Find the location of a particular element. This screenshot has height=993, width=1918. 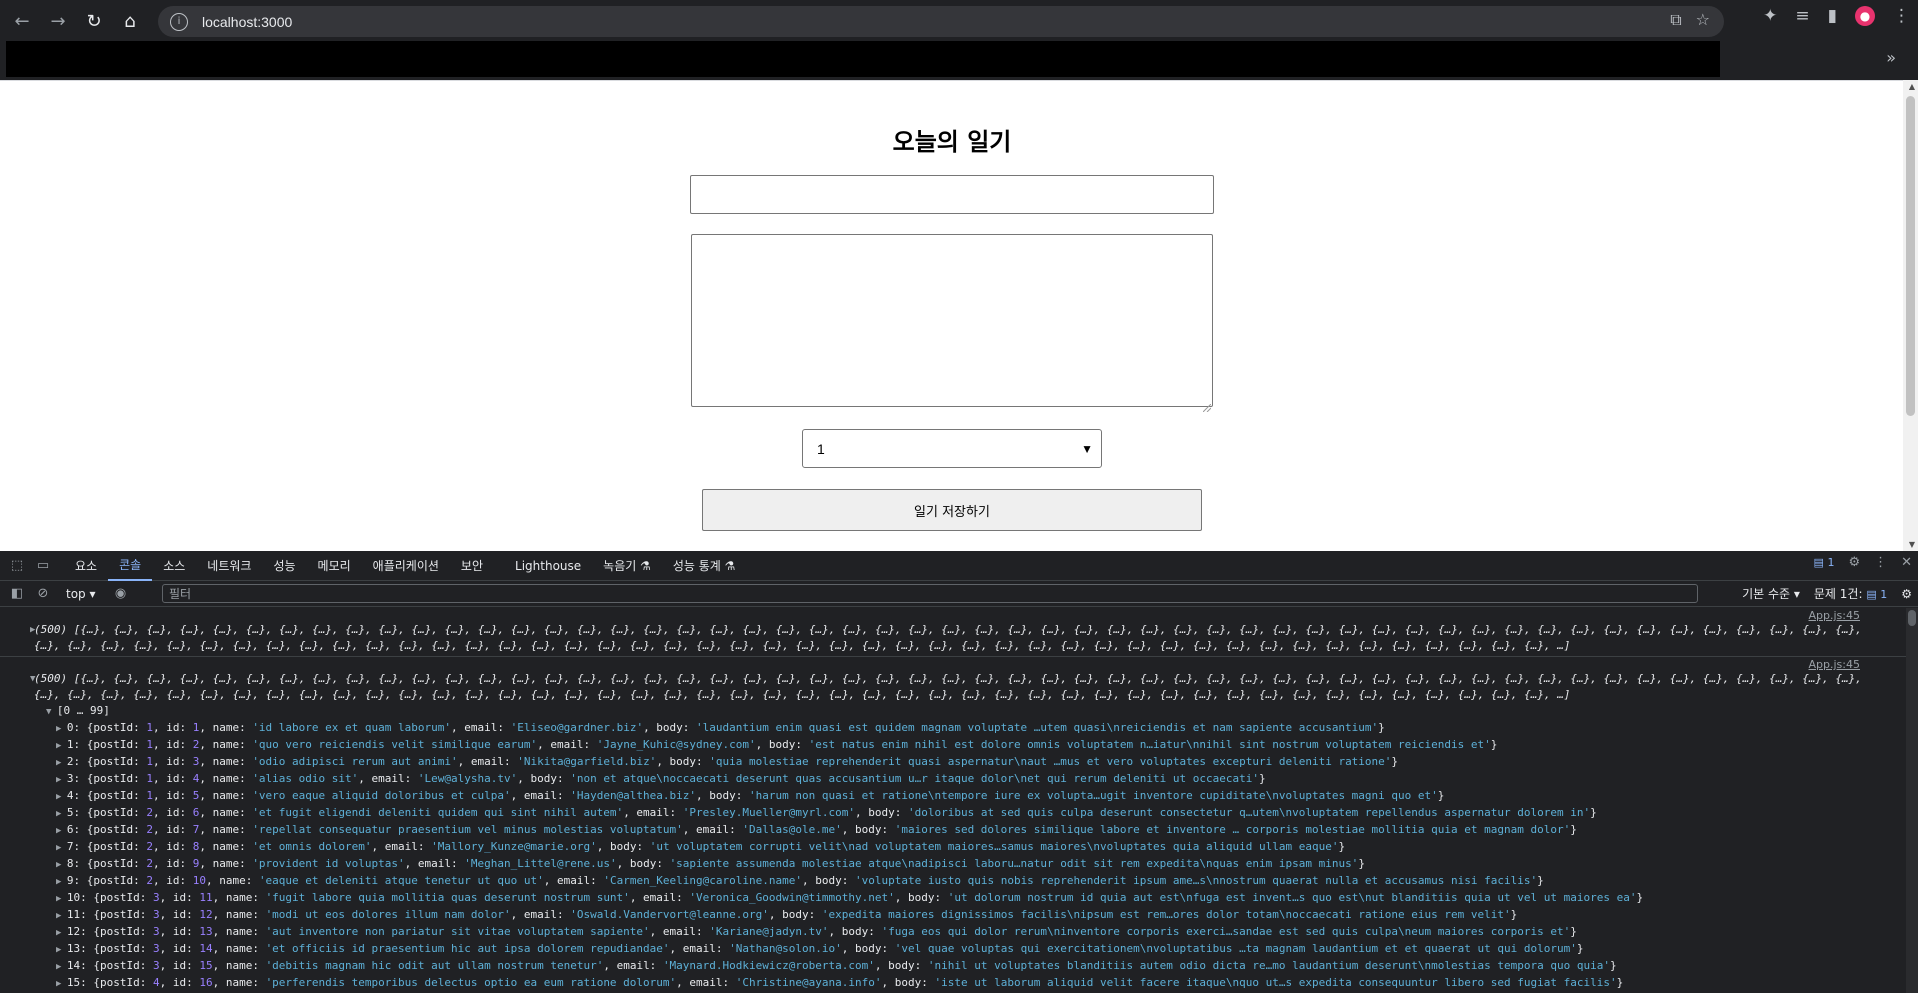

tab-application: 애플리케이션 is located at coordinates (406, 566).